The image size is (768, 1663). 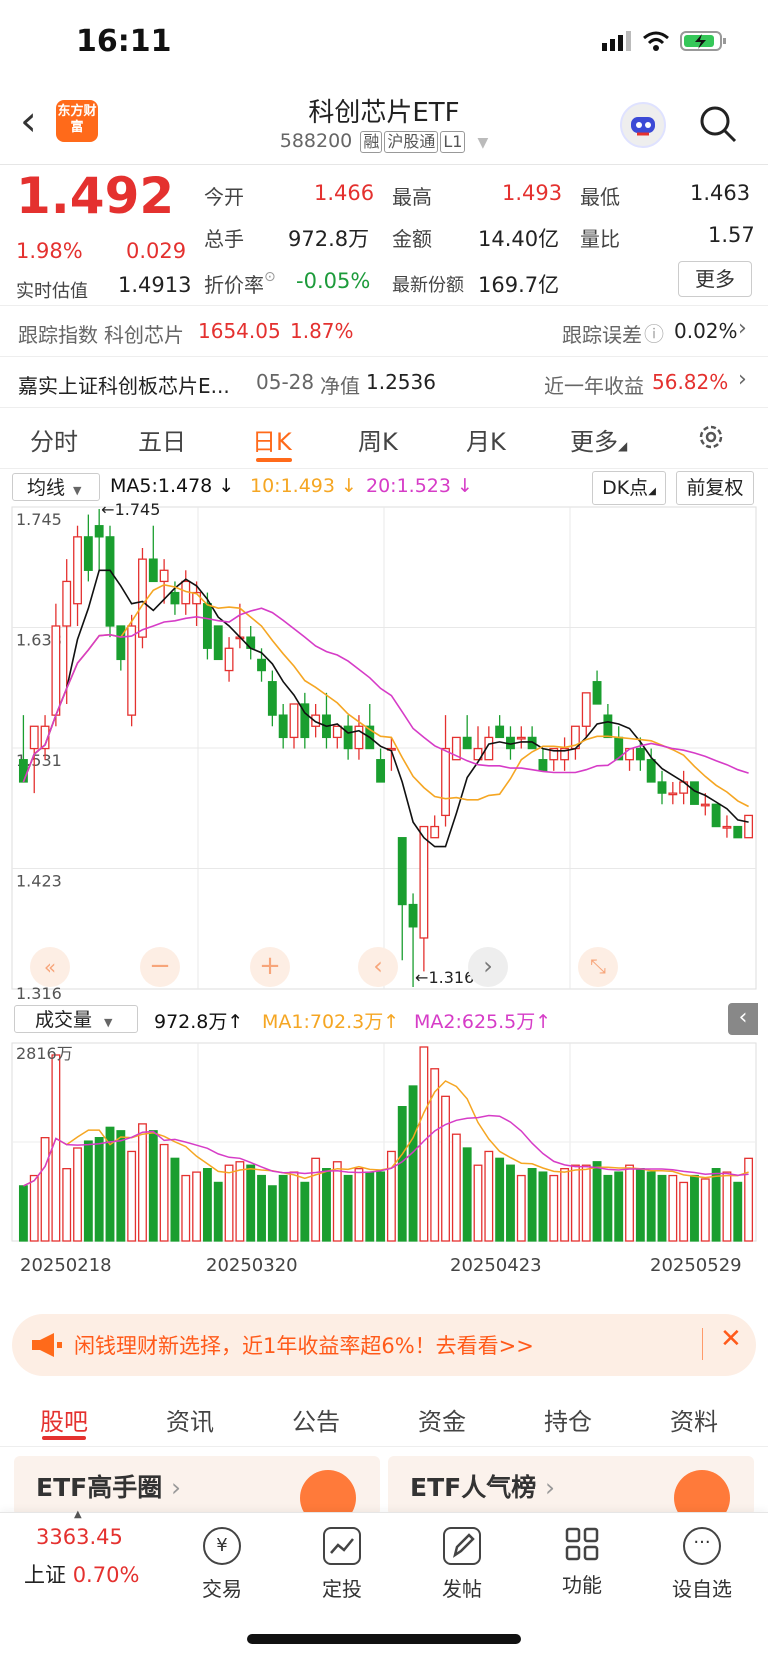 What do you see at coordinates (239, 331) in the screenshot?
I see `tracking-value: 1654.05` at bounding box center [239, 331].